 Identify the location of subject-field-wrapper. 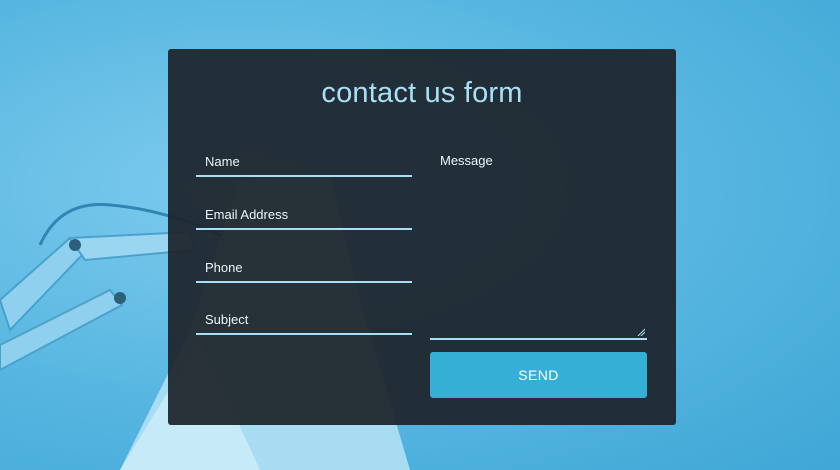
(304, 320).